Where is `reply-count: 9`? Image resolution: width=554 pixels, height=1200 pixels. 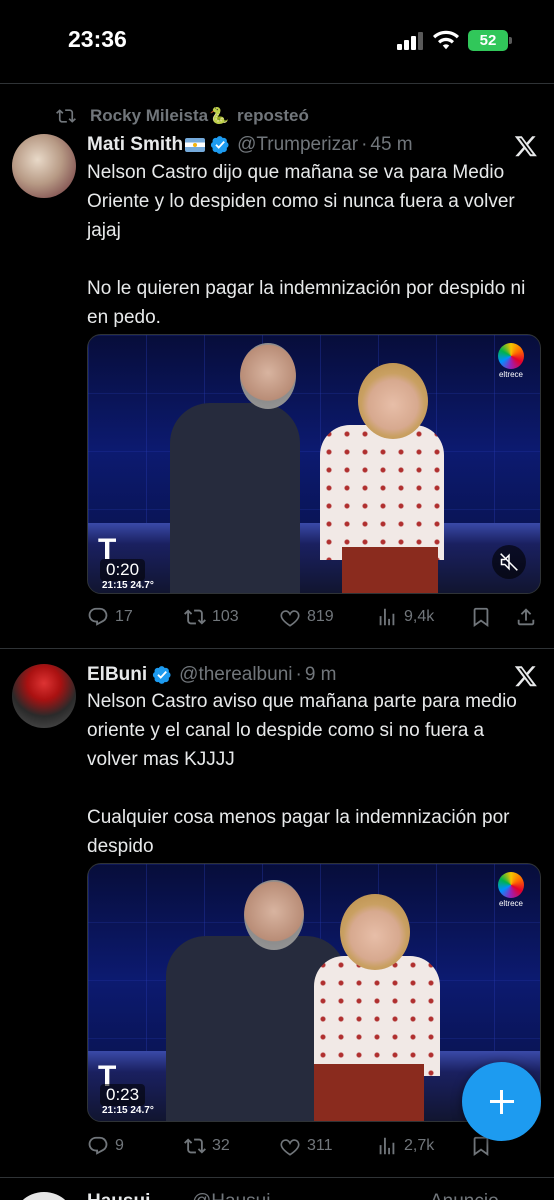
reply-count: 9 is located at coordinates (119, 1145).